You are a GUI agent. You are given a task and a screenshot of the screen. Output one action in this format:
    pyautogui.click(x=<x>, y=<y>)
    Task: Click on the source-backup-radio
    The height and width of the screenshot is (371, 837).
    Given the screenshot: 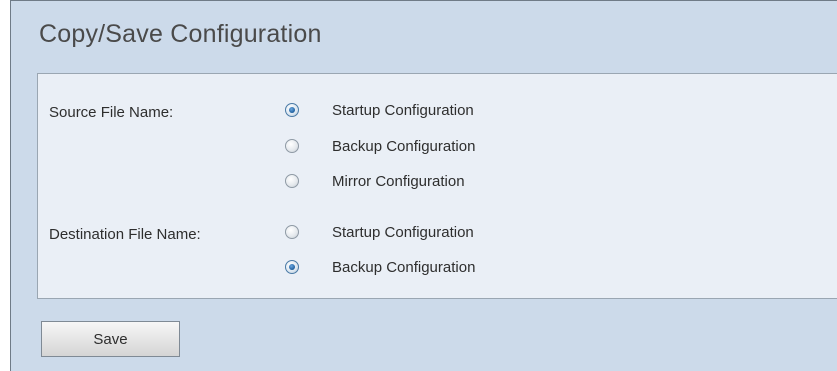 What is the action you would take?
    pyautogui.click(x=292, y=146)
    